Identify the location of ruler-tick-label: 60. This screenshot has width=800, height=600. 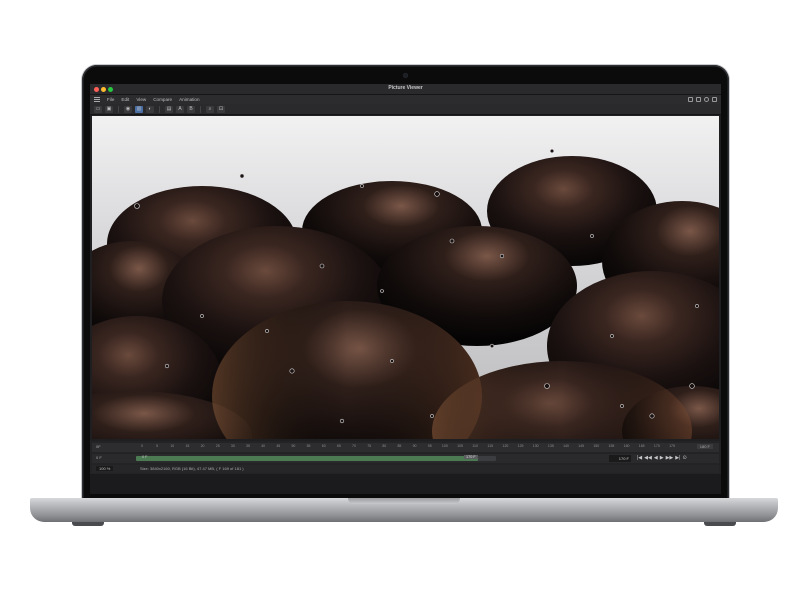
(323, 446).